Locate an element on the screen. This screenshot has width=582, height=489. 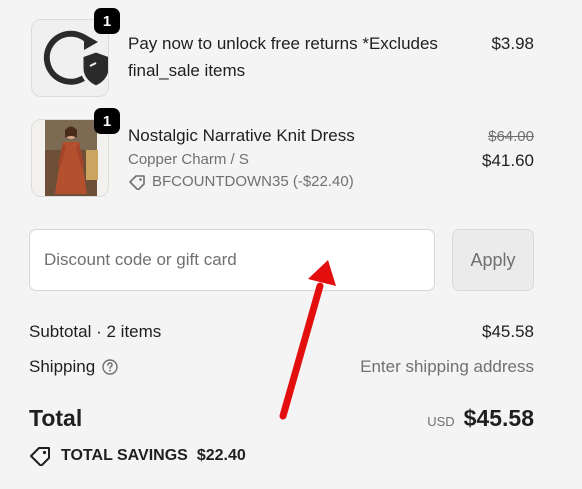
currency-code: USD is located at coordinates (441, 421).